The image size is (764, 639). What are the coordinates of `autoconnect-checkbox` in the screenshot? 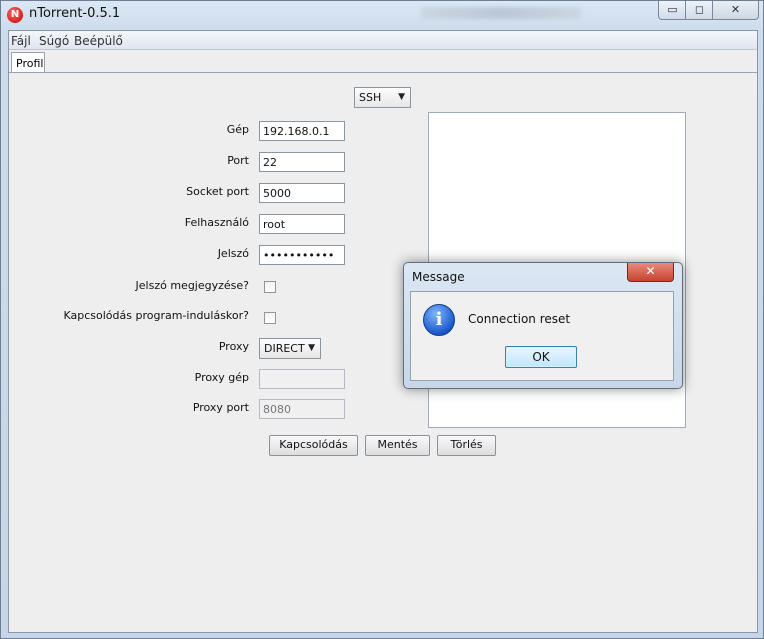 It's located at (270, 318).